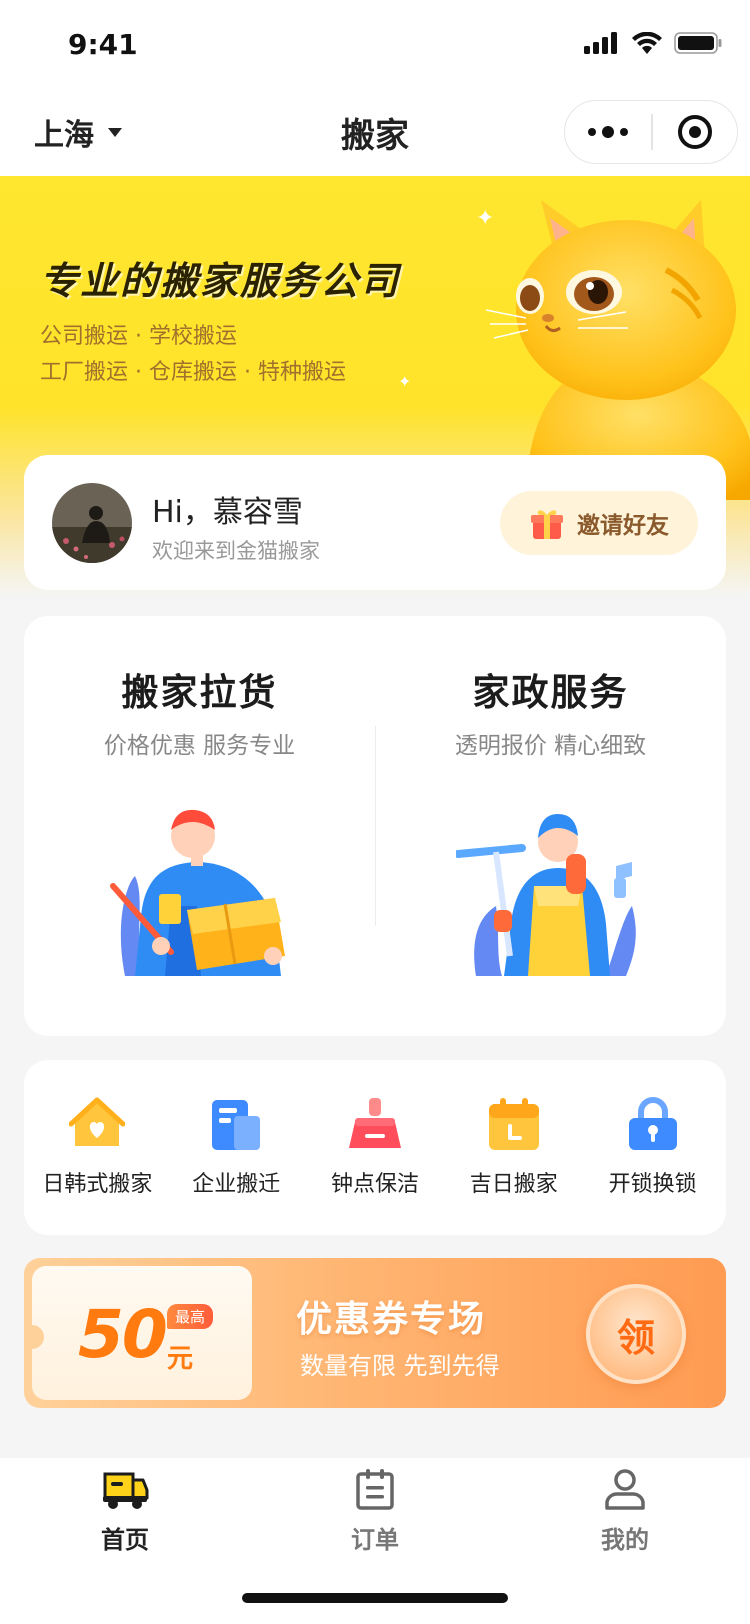 Image resolution: width=750 pixels, height=1624 pixels. I want to click on service-title: 搬家拉货, so click(199, 692).